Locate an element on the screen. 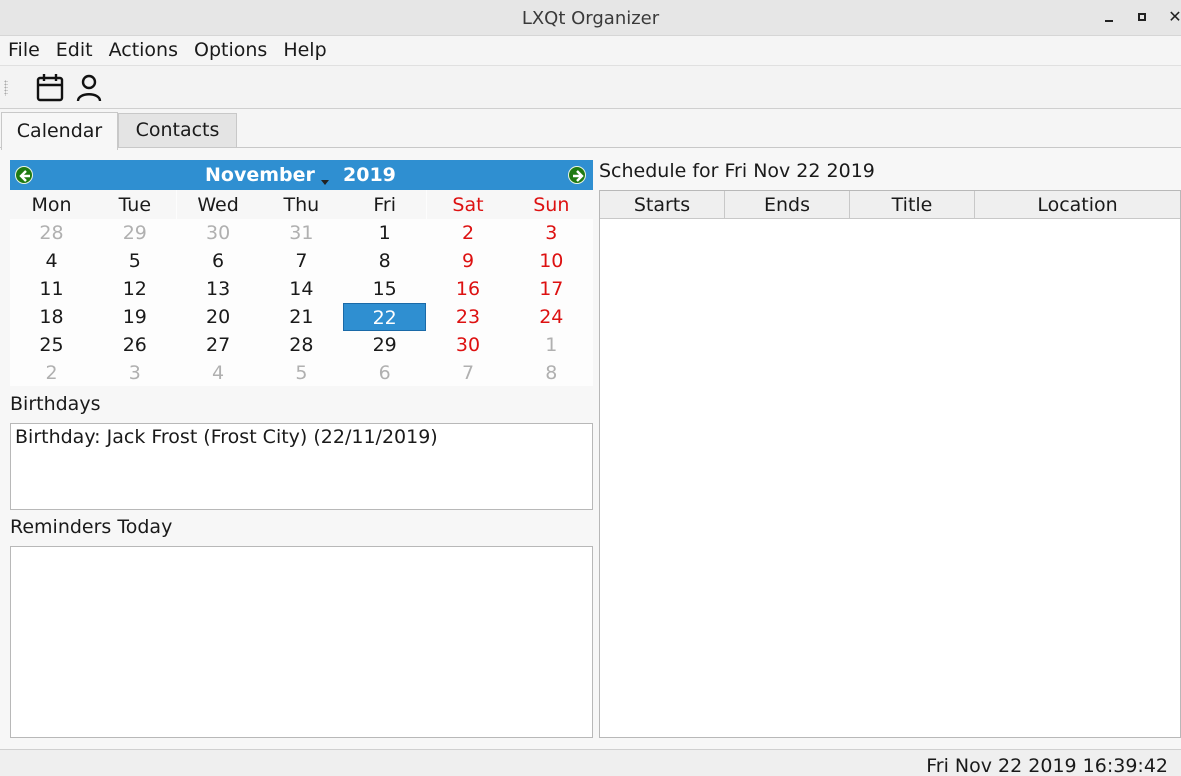  schedule-label: Schedule for Fri Nov 22 2019 is located at coordinates (737, 171).